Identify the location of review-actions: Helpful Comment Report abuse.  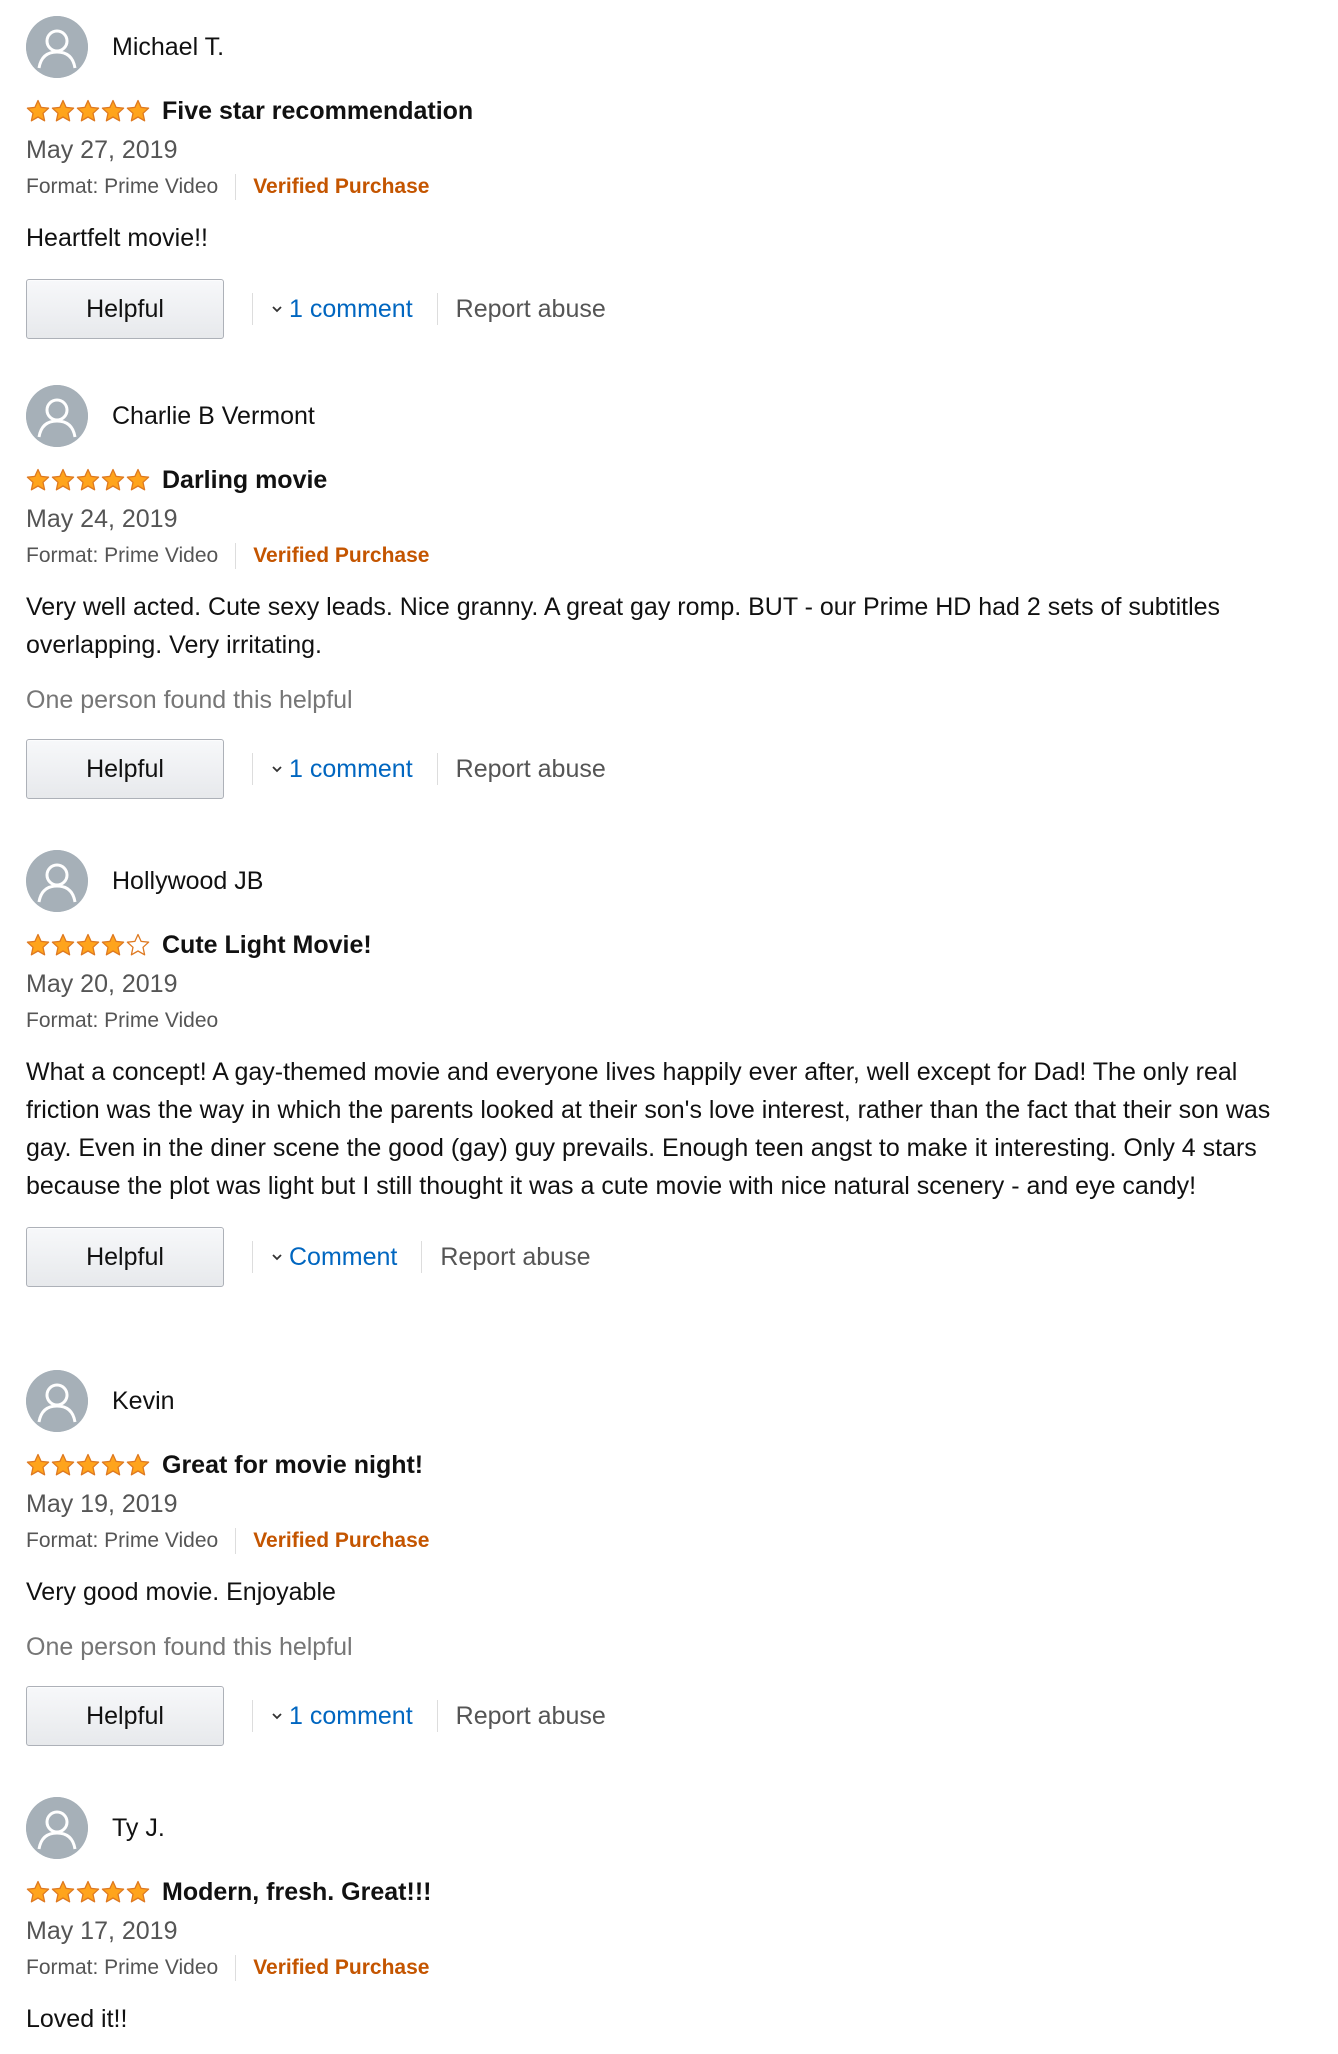
(671, 1257).